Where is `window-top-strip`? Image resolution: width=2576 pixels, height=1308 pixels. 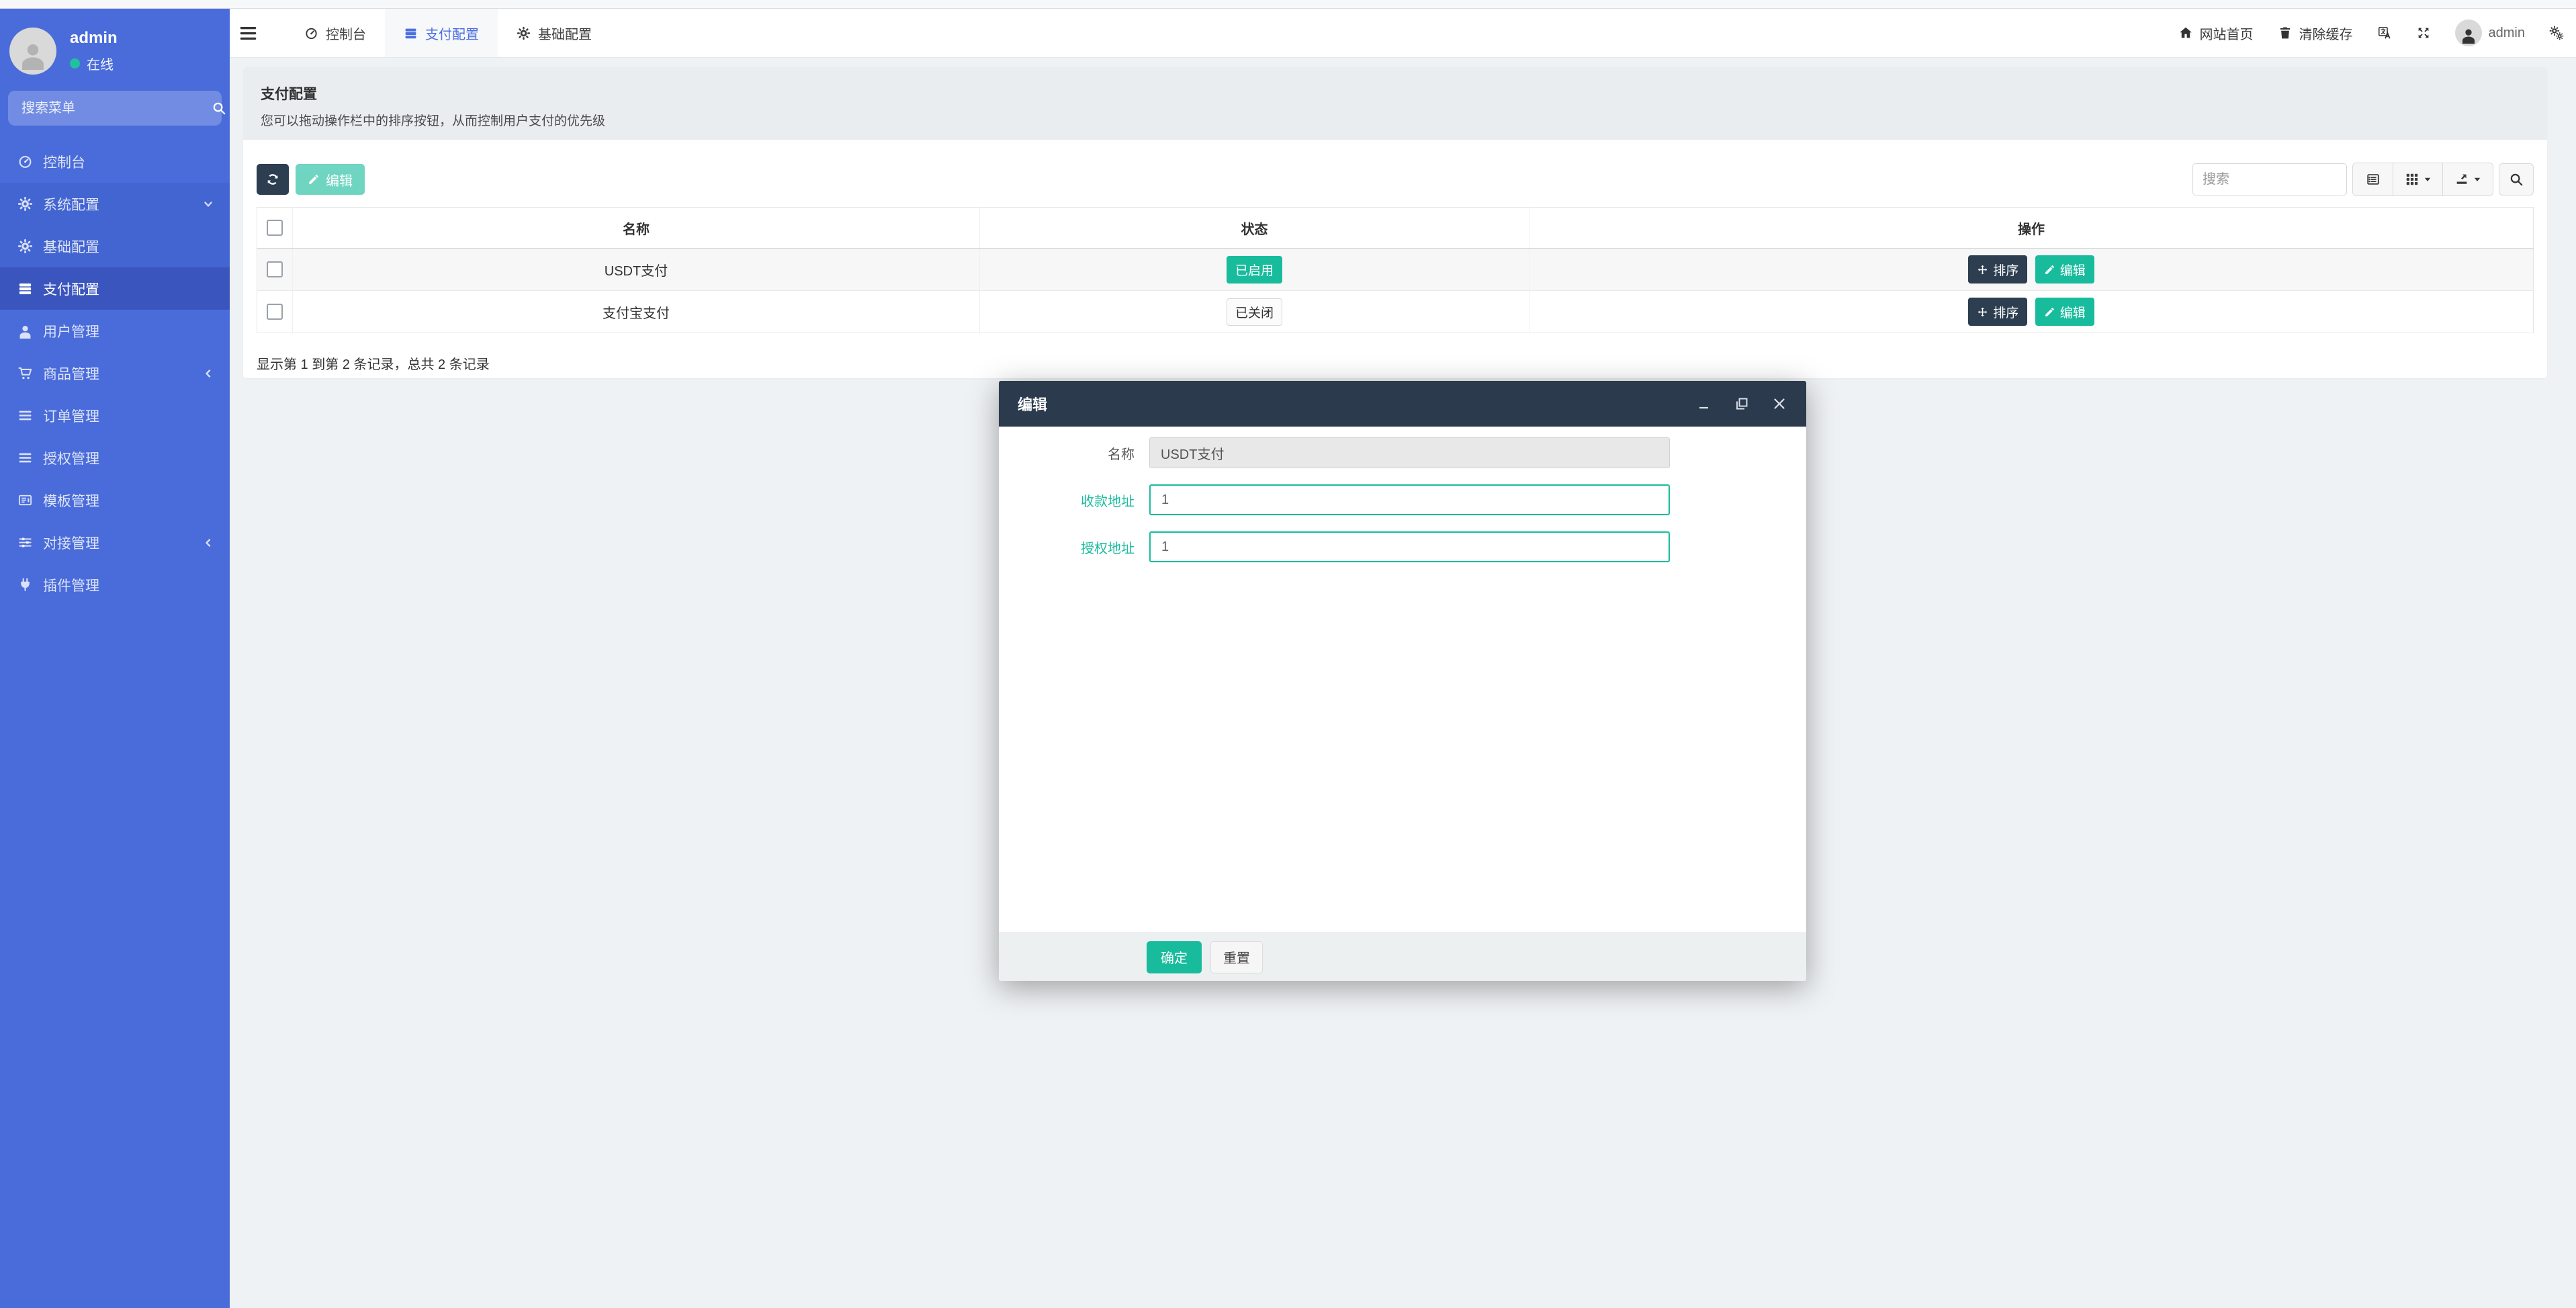 window-top-strip is located at coordinates (1288, 4).